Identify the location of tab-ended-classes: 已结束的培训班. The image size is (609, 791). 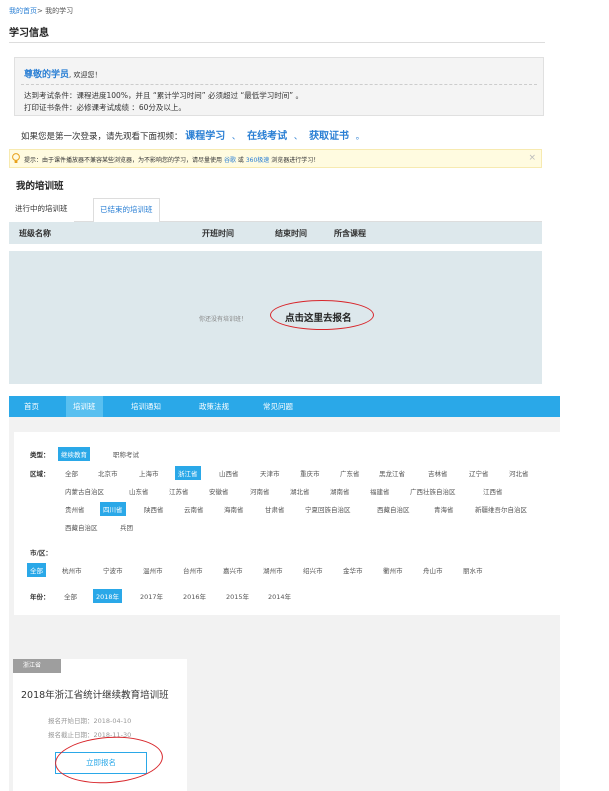
(126, 210).